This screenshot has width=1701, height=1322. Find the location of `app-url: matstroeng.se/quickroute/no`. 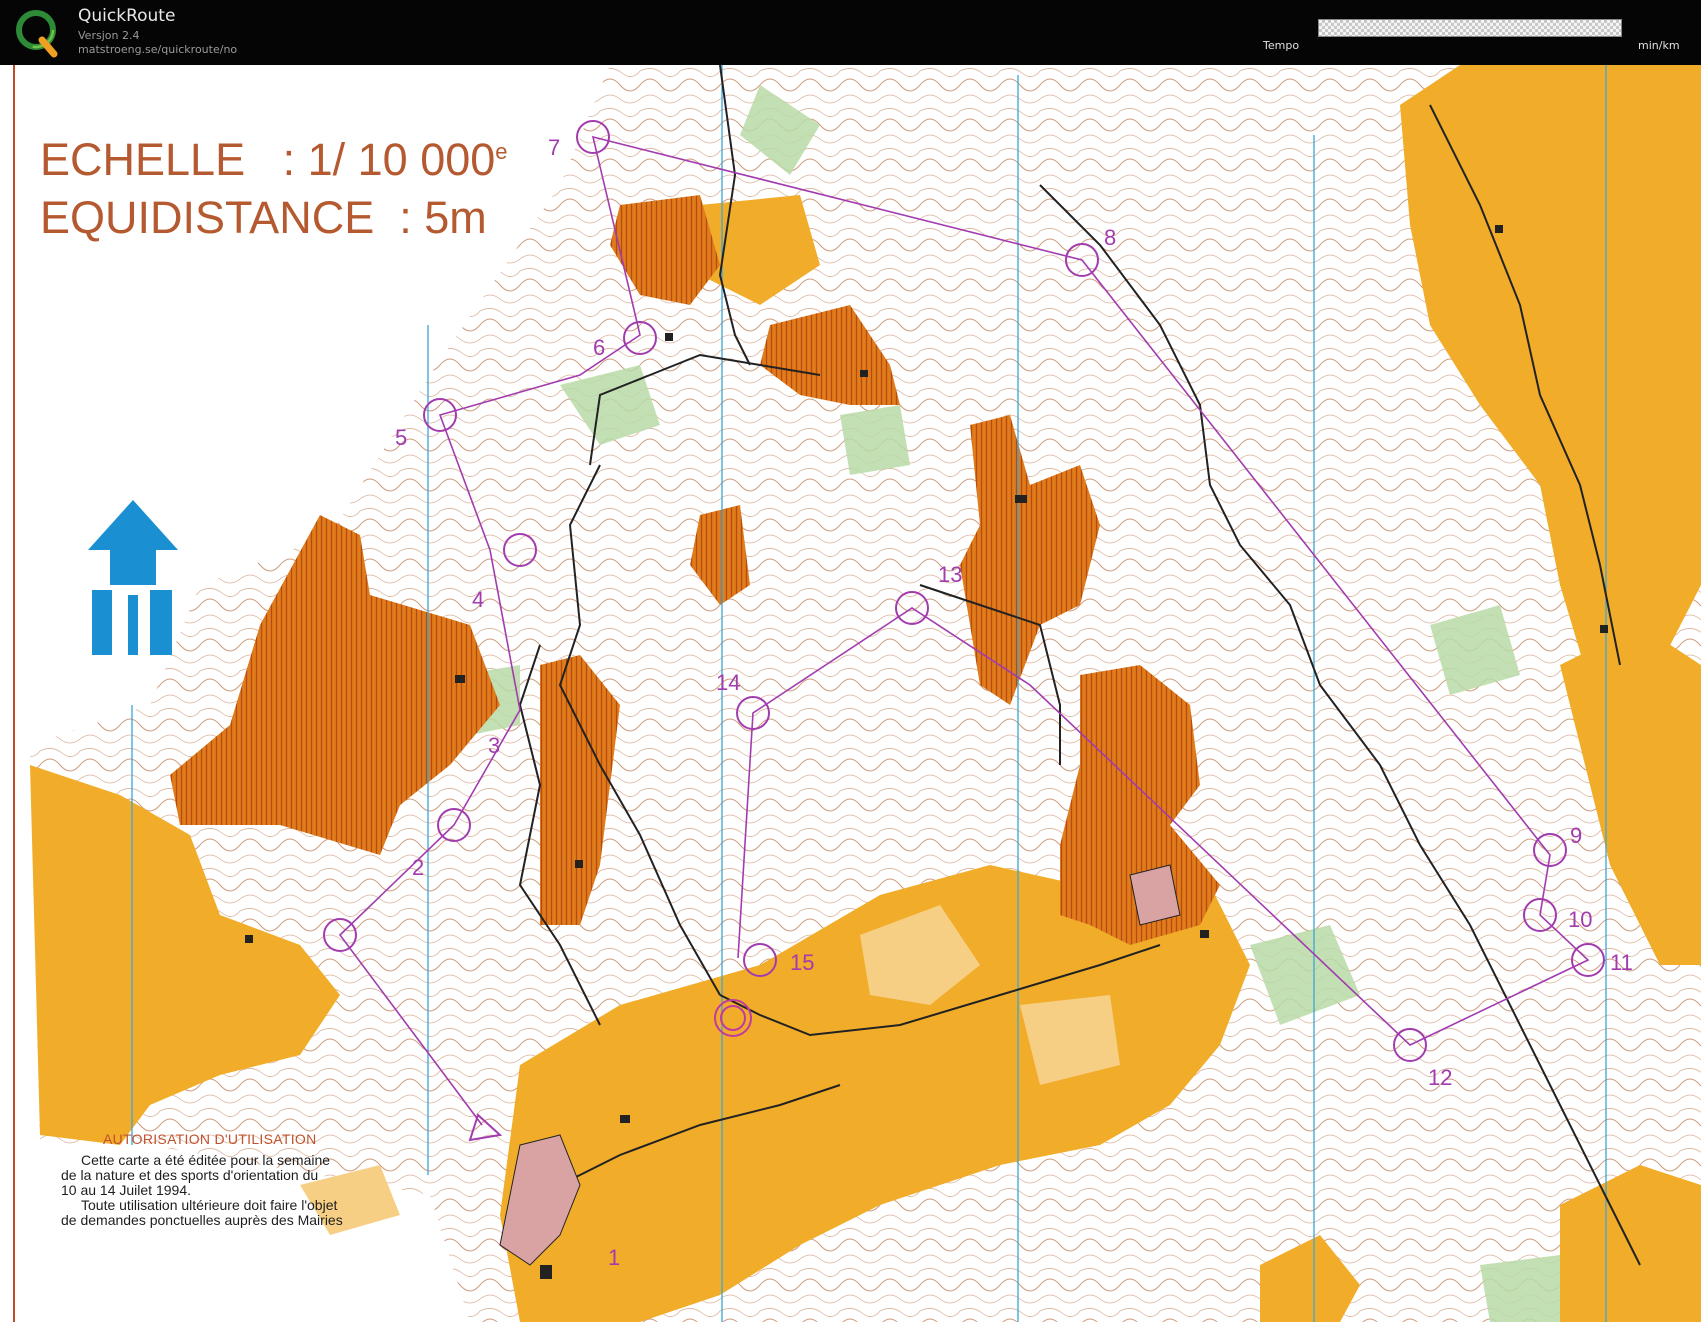

app-url: matstroeng.se/quickroute/no is located at coordinates (157, 49).